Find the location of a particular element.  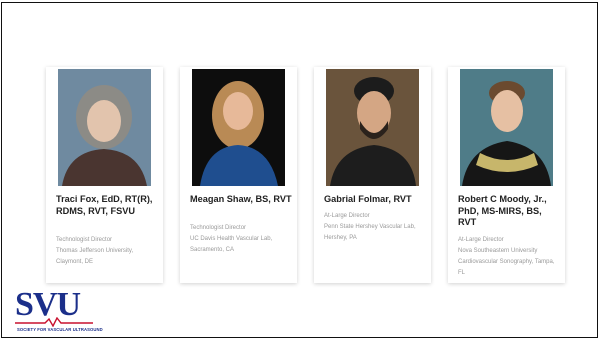

portrait-traci-fox is located at coordinates (104, 127).